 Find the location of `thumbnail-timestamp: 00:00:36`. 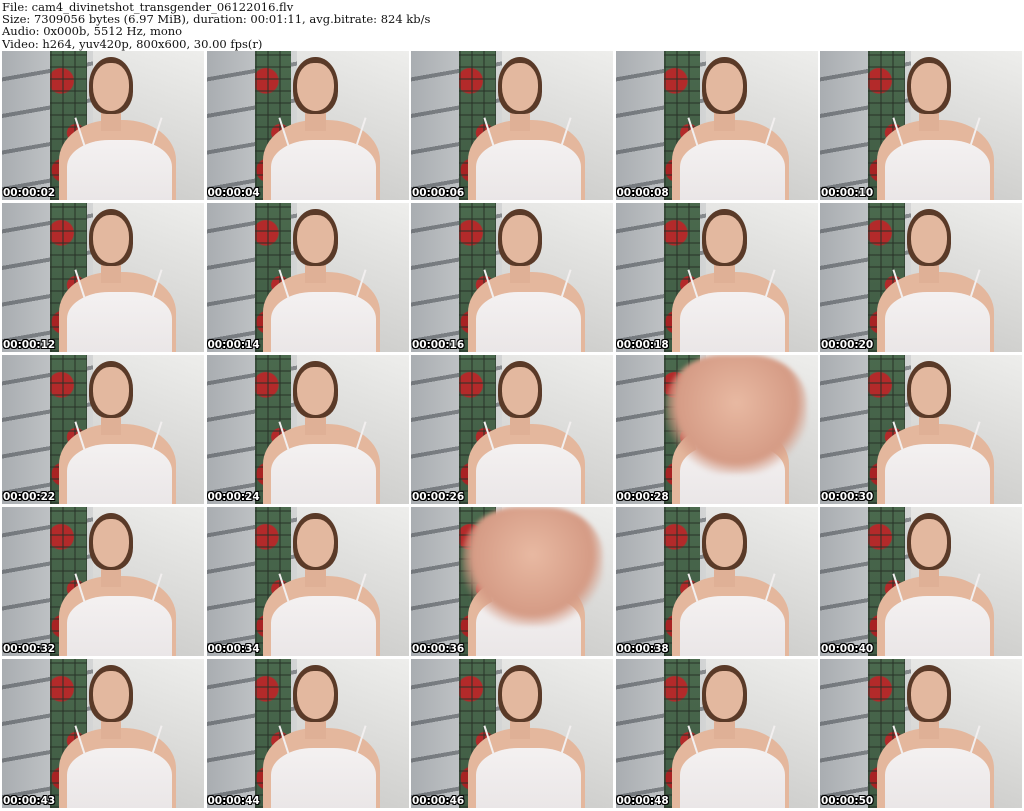

thumbnail-timestamp: 00:00:36 is located at coordinates (438, 649).